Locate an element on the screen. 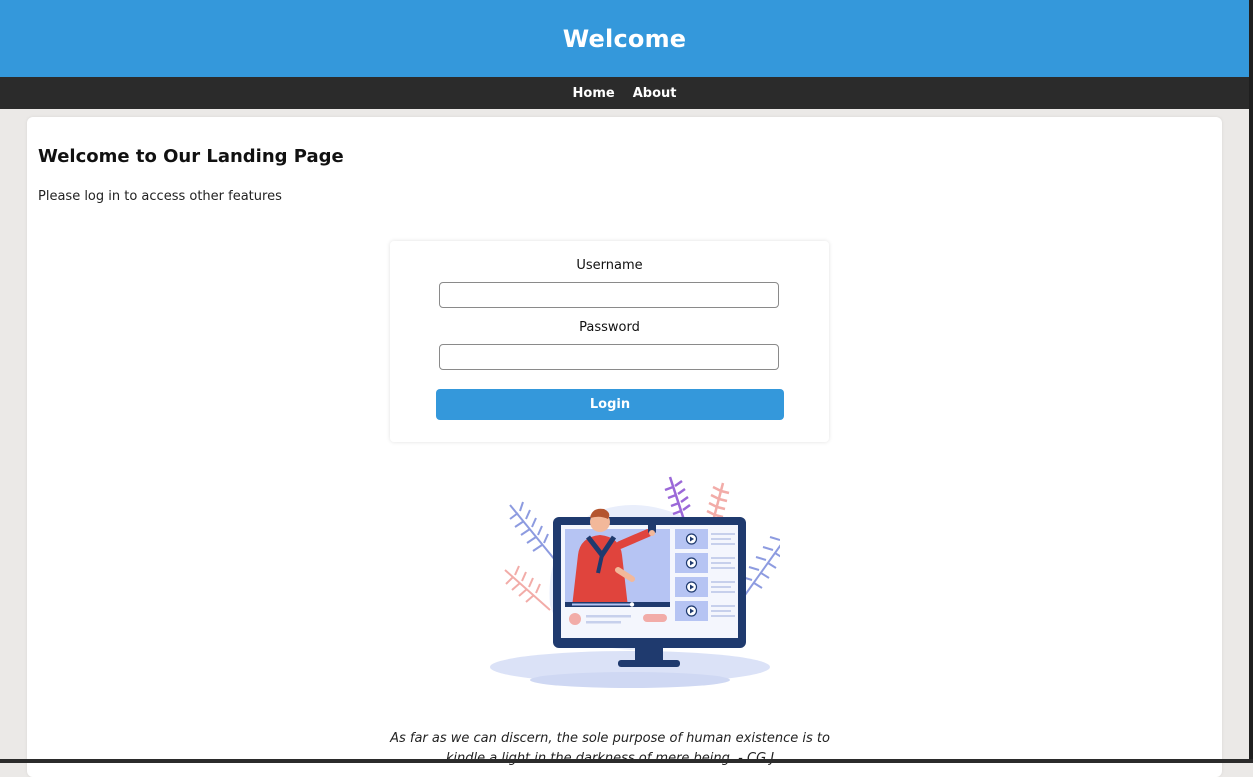 The image size is (1253, 777). login-prompt-text: Please log in to access other features is located at coordinates (160, 196).